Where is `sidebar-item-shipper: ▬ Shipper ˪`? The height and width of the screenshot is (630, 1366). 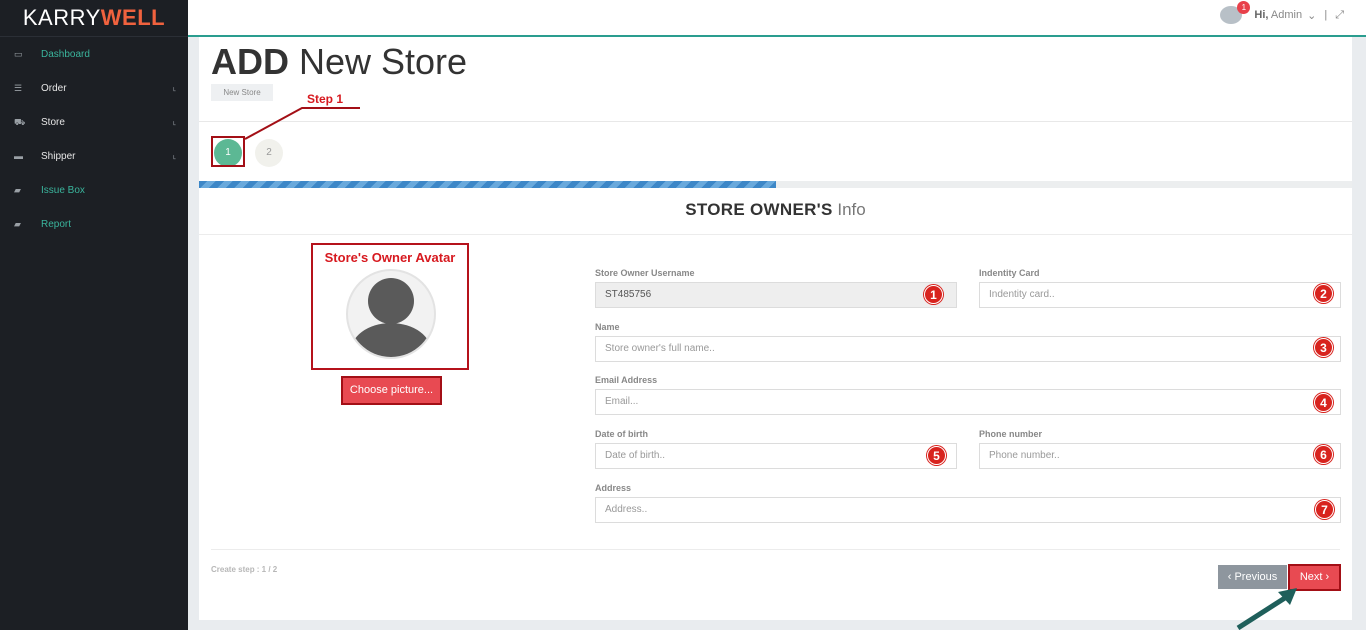
sidebar-item-shipper: ▬ Shipper ˪ is located at coordinates (94, 156).